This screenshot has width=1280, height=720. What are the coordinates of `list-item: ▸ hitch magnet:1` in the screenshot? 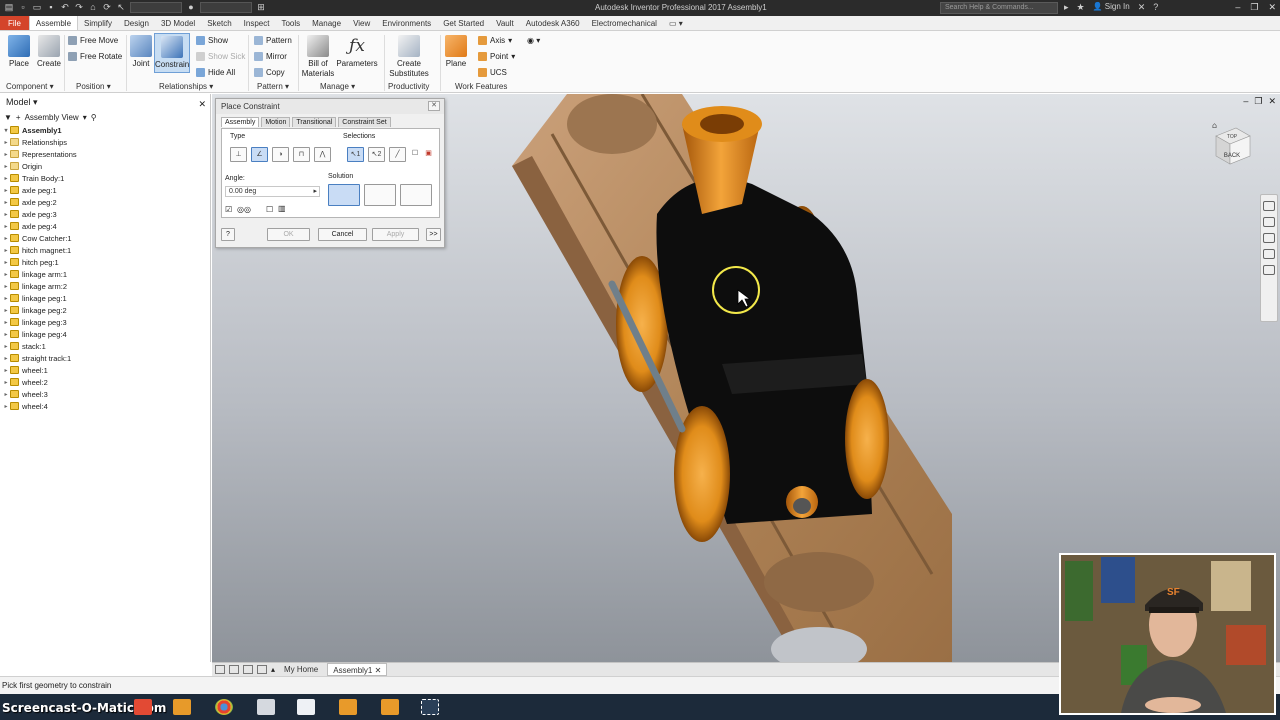 It's located at (106, 250).